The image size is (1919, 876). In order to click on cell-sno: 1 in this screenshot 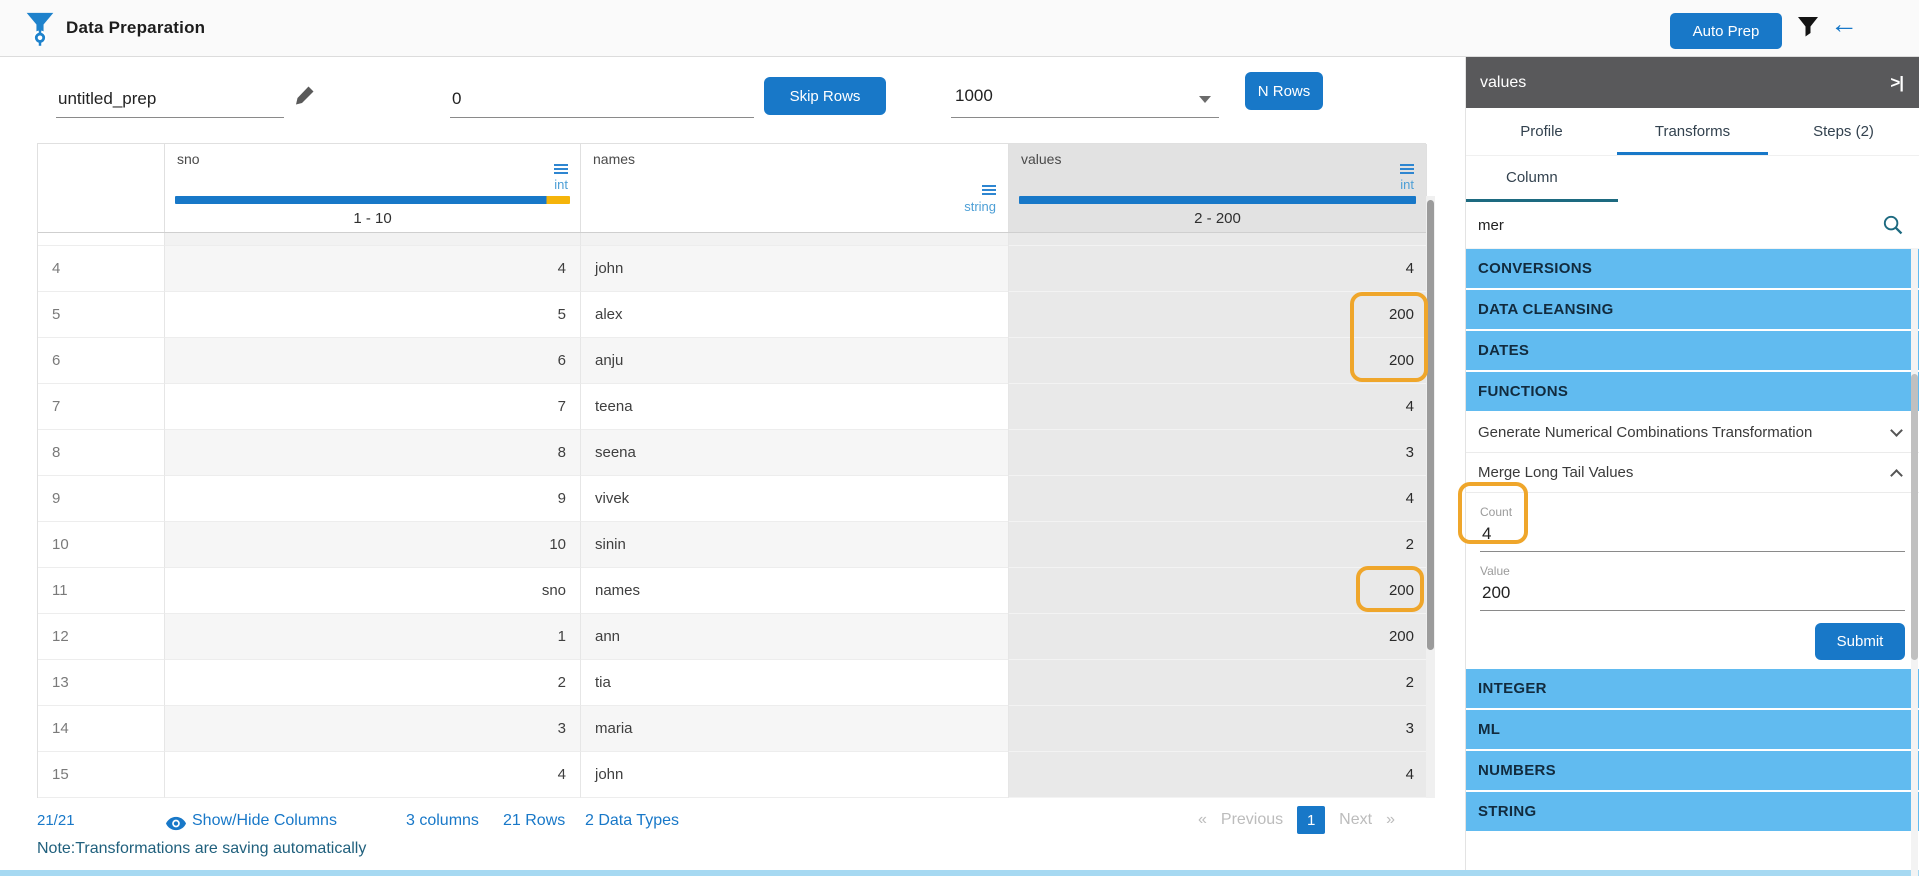, I will do `click(373, 637)`.